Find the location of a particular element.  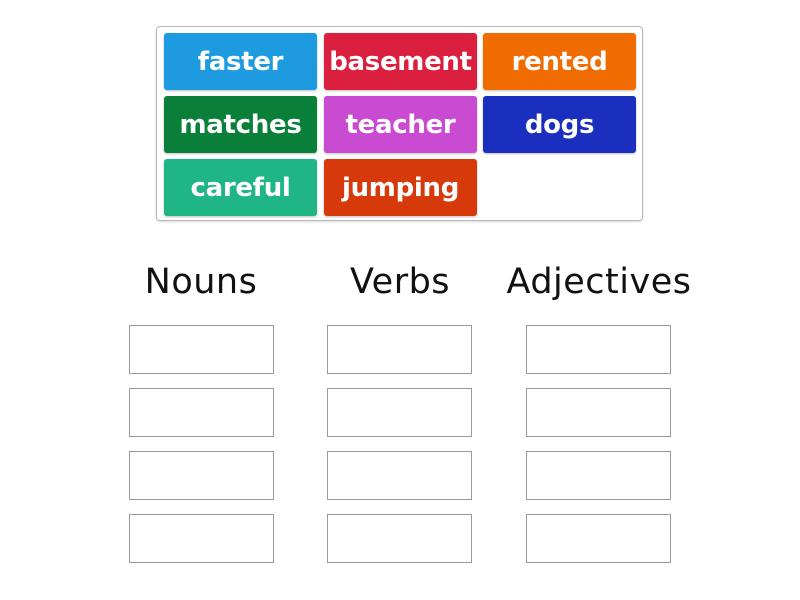

word-tile-teacher: teacher is located at coordinates (400, 124).